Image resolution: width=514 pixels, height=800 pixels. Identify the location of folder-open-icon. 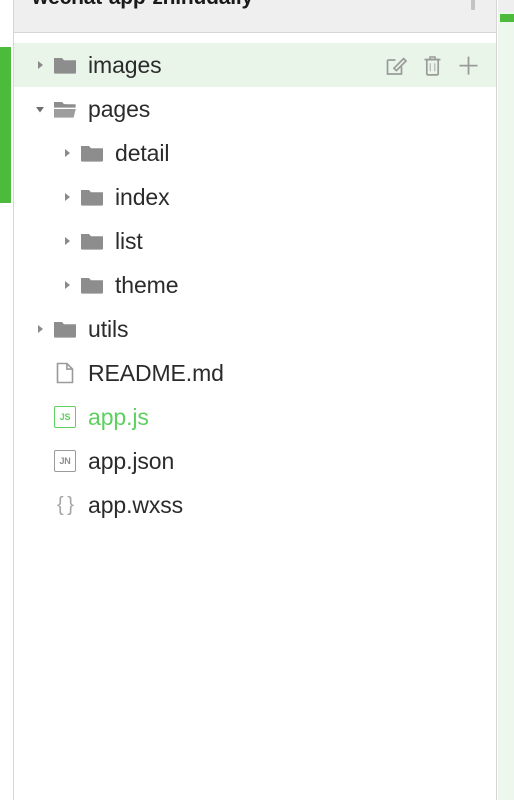
(65, 109).